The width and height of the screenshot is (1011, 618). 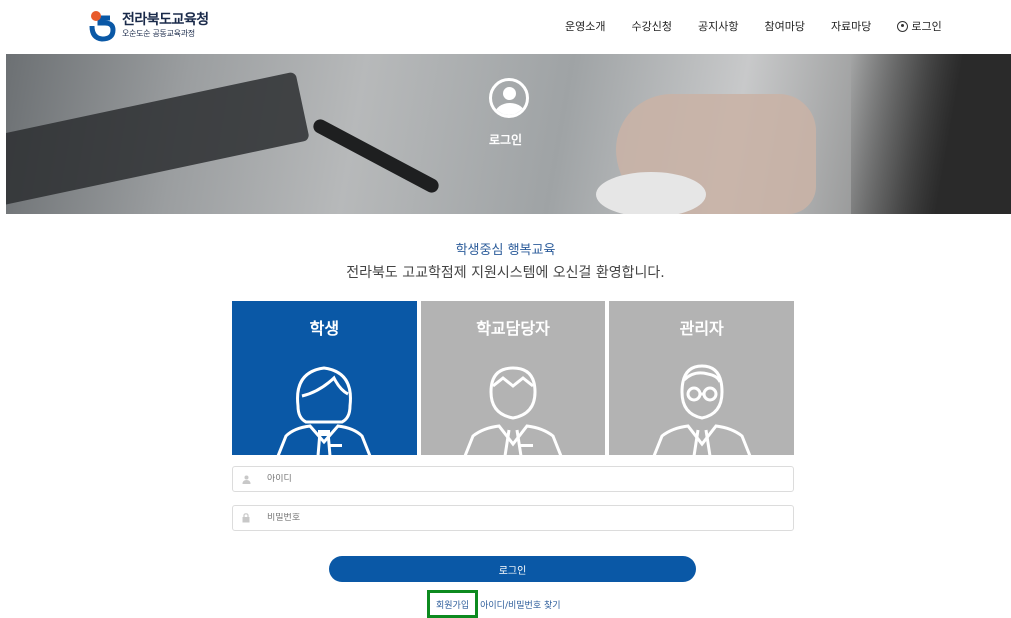 I want to click on main-nav: 운영소개 수강신청 공지사항 참여마당 자료마당 로그인, so click(x=766, y=26).